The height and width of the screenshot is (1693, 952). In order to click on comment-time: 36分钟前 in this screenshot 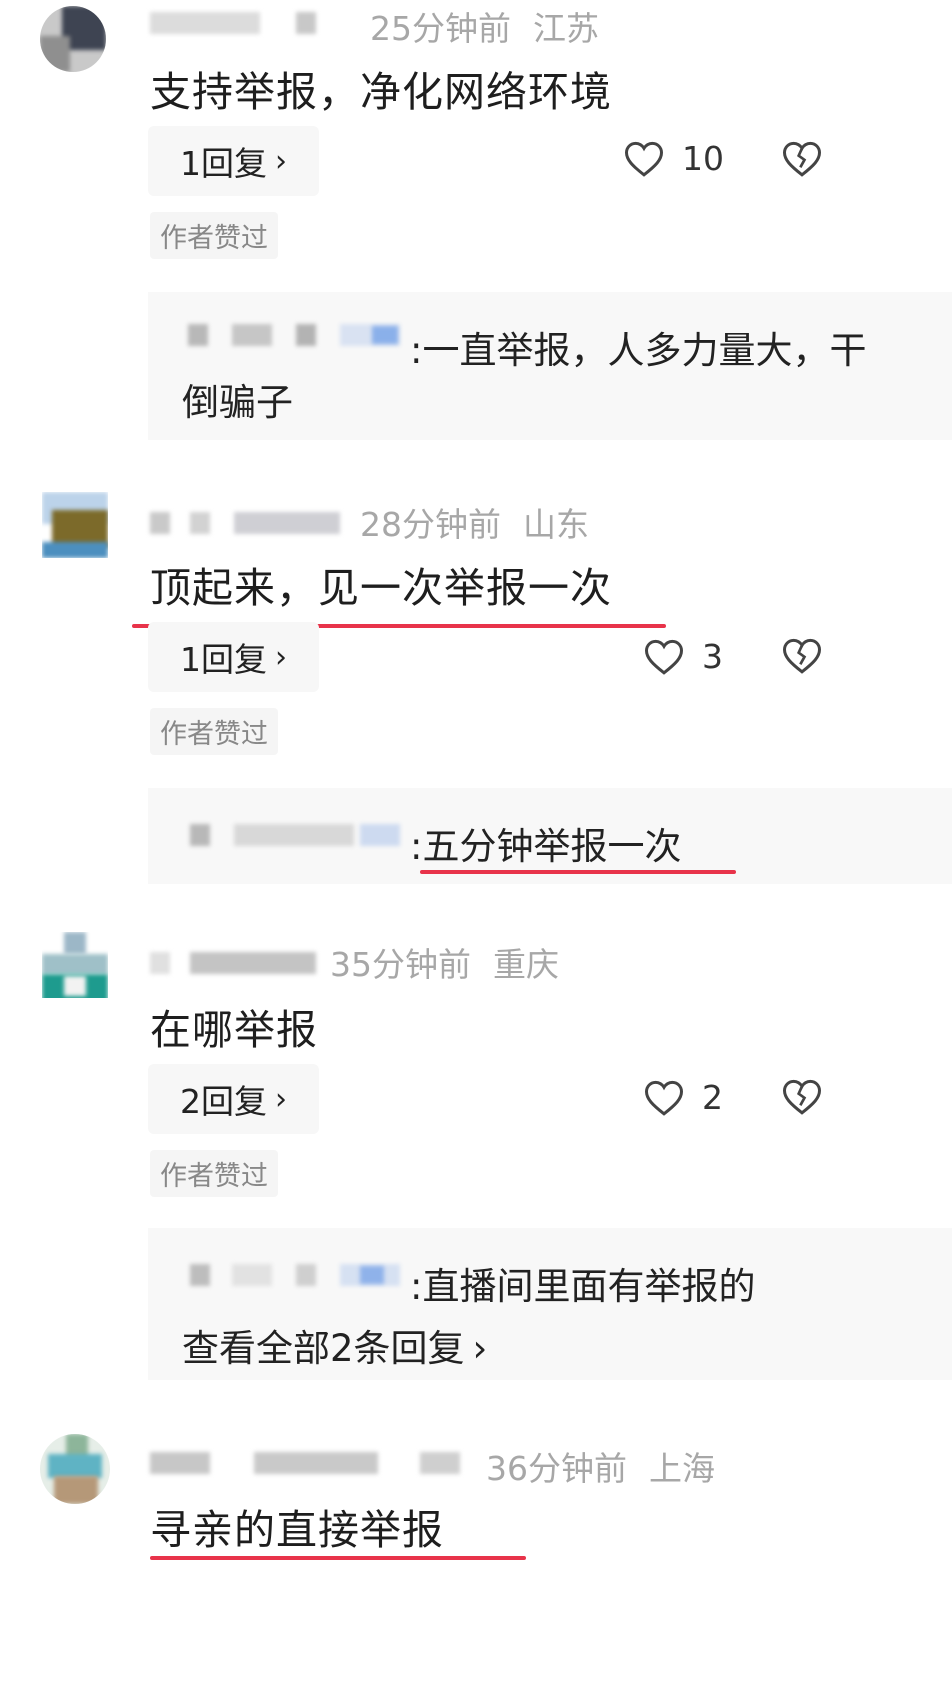, I will do `click(556, 1468)`.